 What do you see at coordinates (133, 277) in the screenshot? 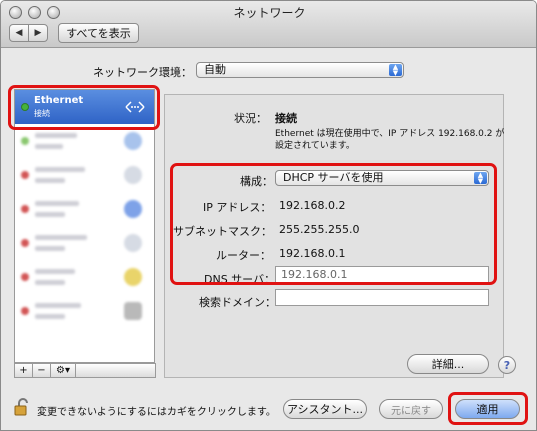
I see `firewire-icon` at bounding box center [133, 277].